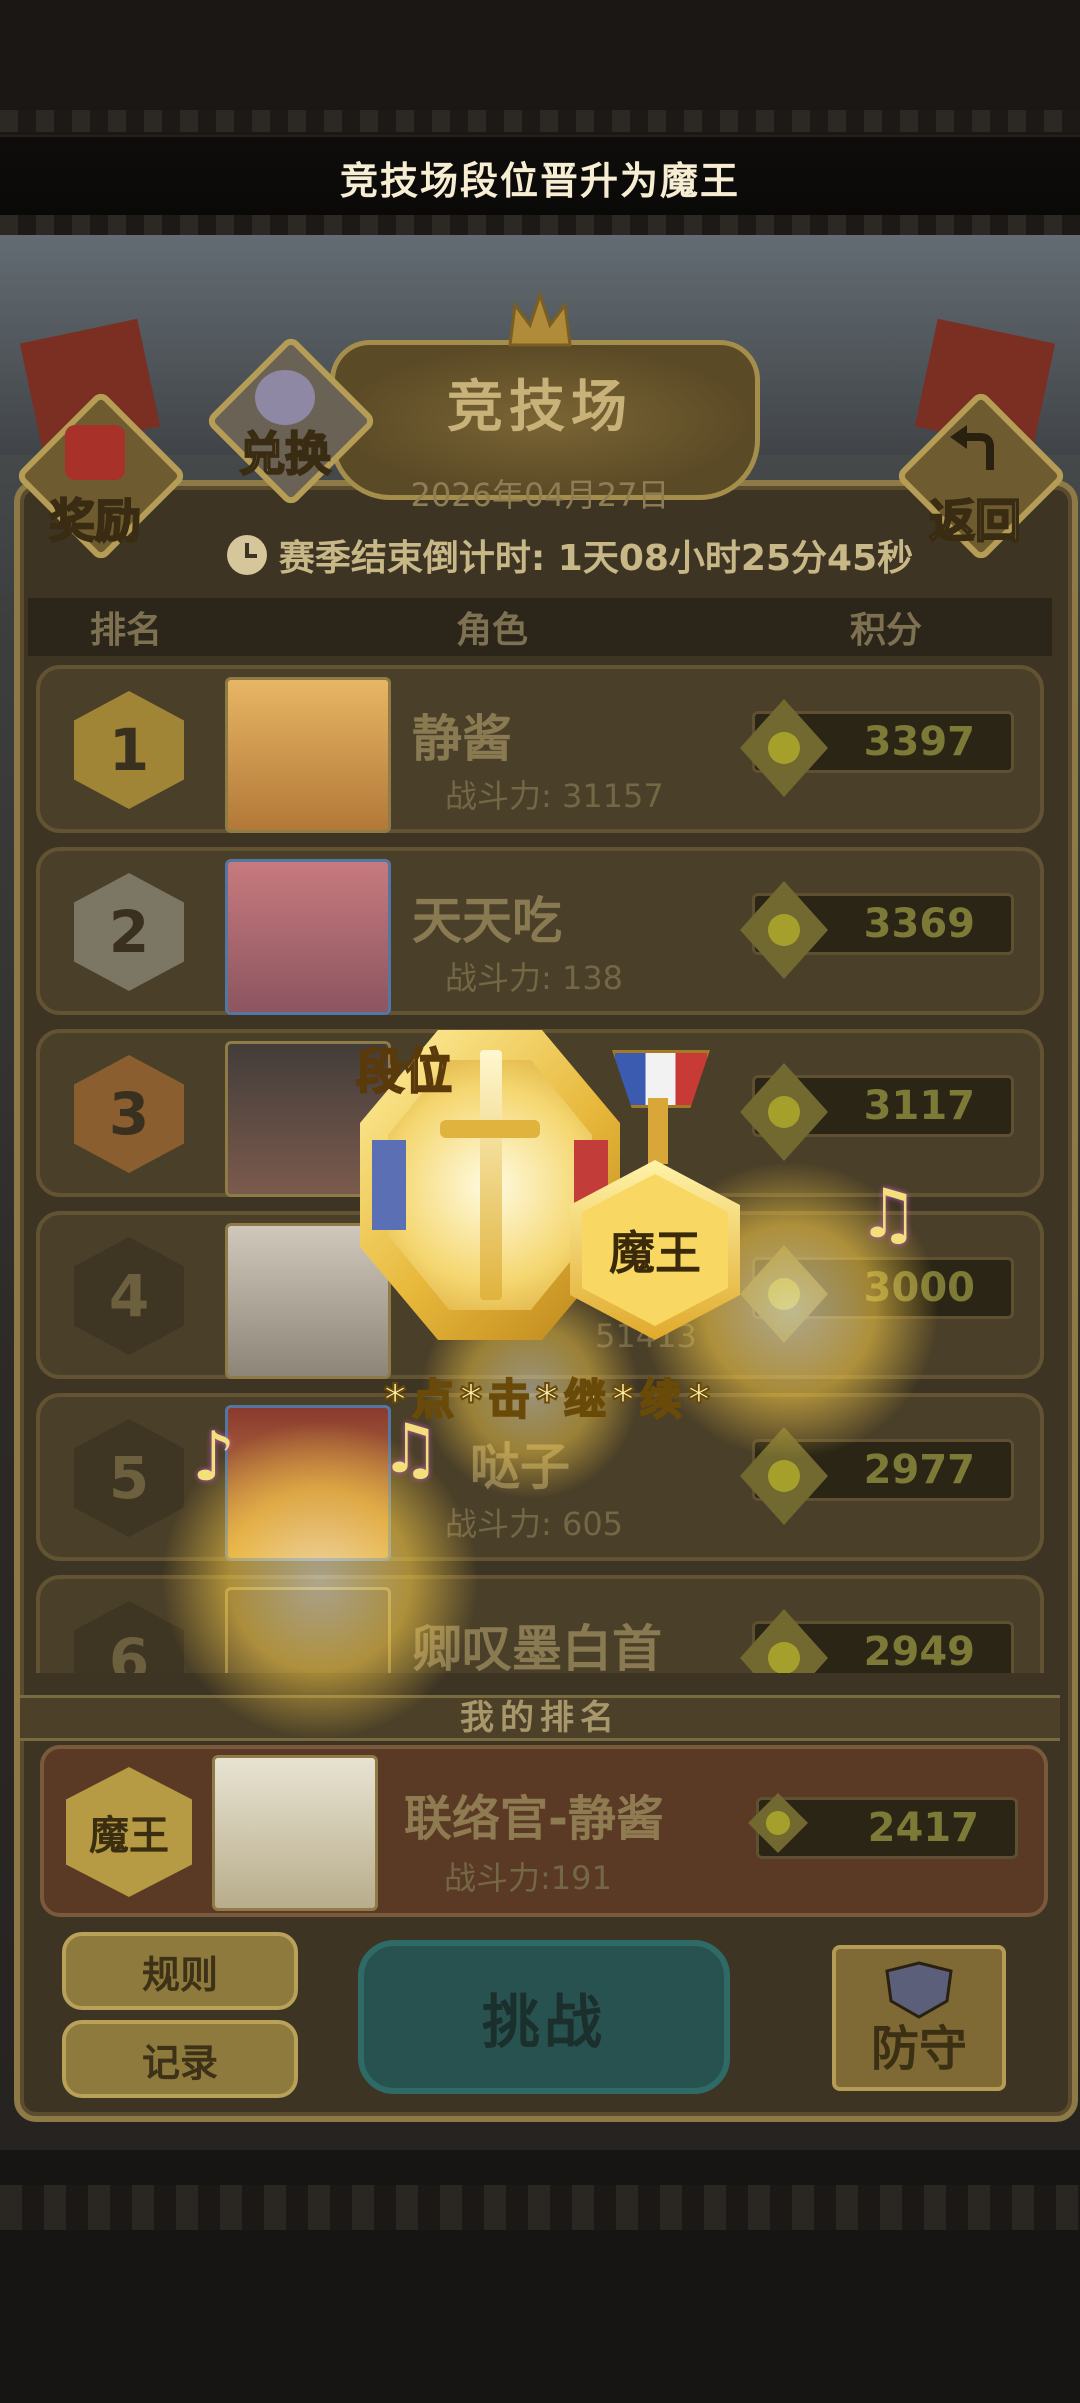 Image resolution: width=1080 pixels, height=2403 pixels. Describe the element at coordinates (888, 1214) in the screenshot. I see `music-note-icon: ♫` at that location.